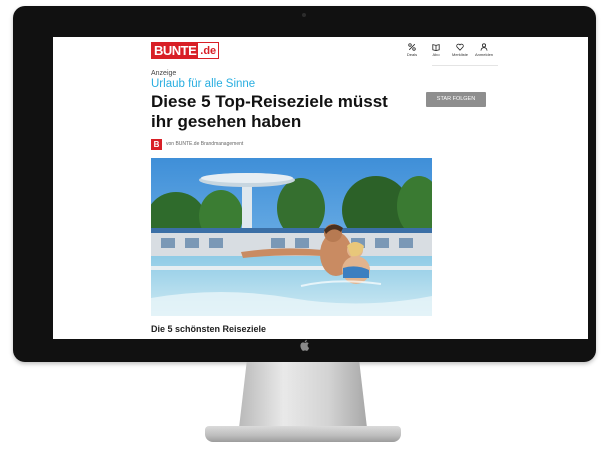 Image resolution: width=605 pixels, height=452 pixels. Describe the element at coordinates (459, 54) in the screenshot. I see `nav-merkliste-label: Merkliste` at that location.